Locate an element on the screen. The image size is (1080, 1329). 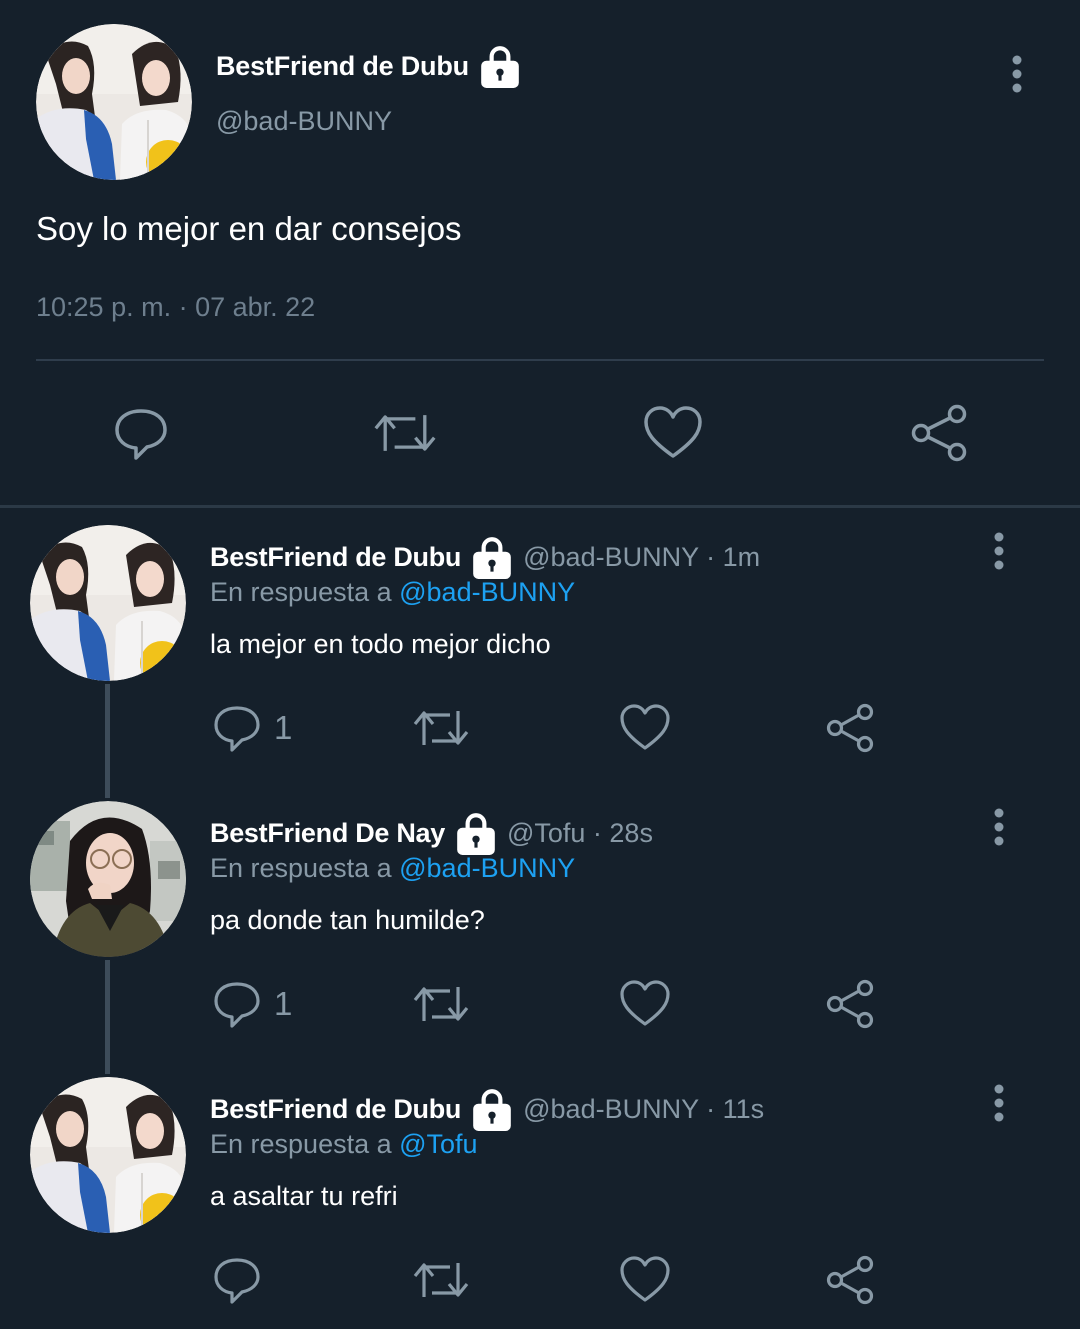
tweet-timestamp: 10:25 p. m. · 07 abr. 22 is located at coordinates (175, 307).